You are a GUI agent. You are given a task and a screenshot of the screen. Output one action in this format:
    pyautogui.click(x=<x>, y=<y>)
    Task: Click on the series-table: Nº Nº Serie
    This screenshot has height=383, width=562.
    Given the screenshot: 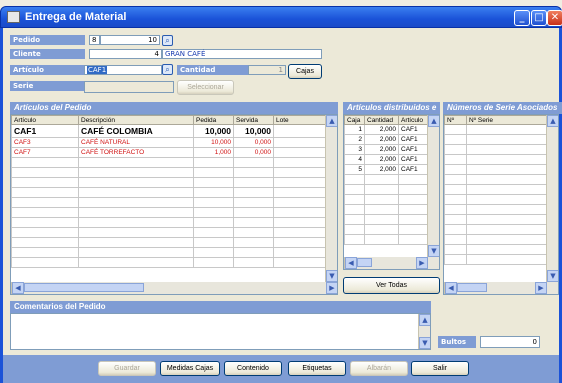 What is the action you would take?
    pyautogui.click(x=495, y=190)
    